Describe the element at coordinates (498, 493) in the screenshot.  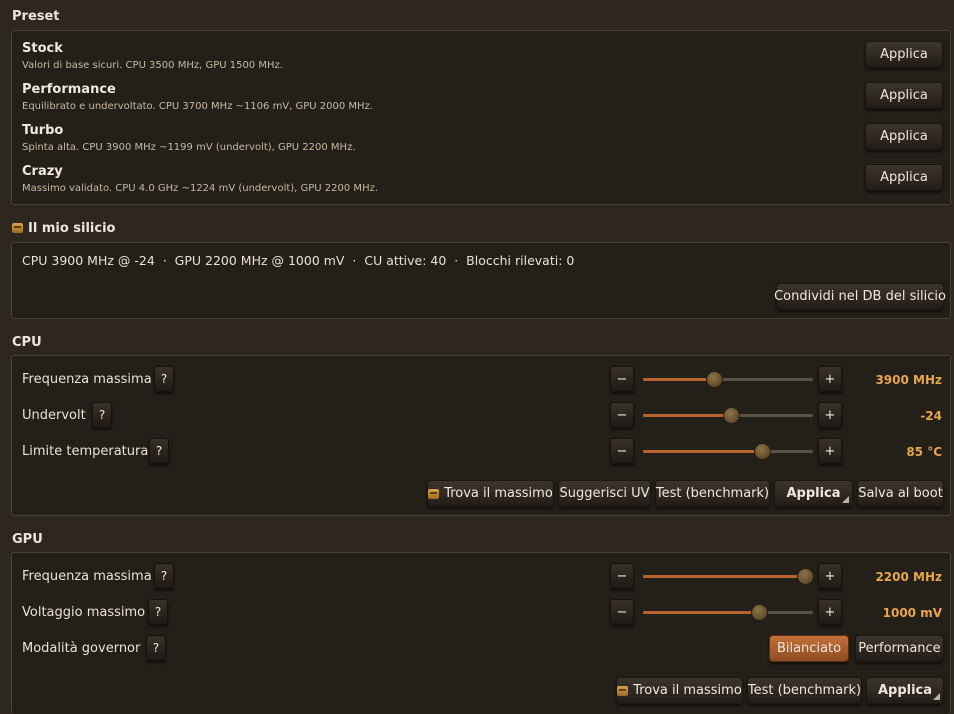
I see `cpu-find-max-label: Trova il massimo` at that location.